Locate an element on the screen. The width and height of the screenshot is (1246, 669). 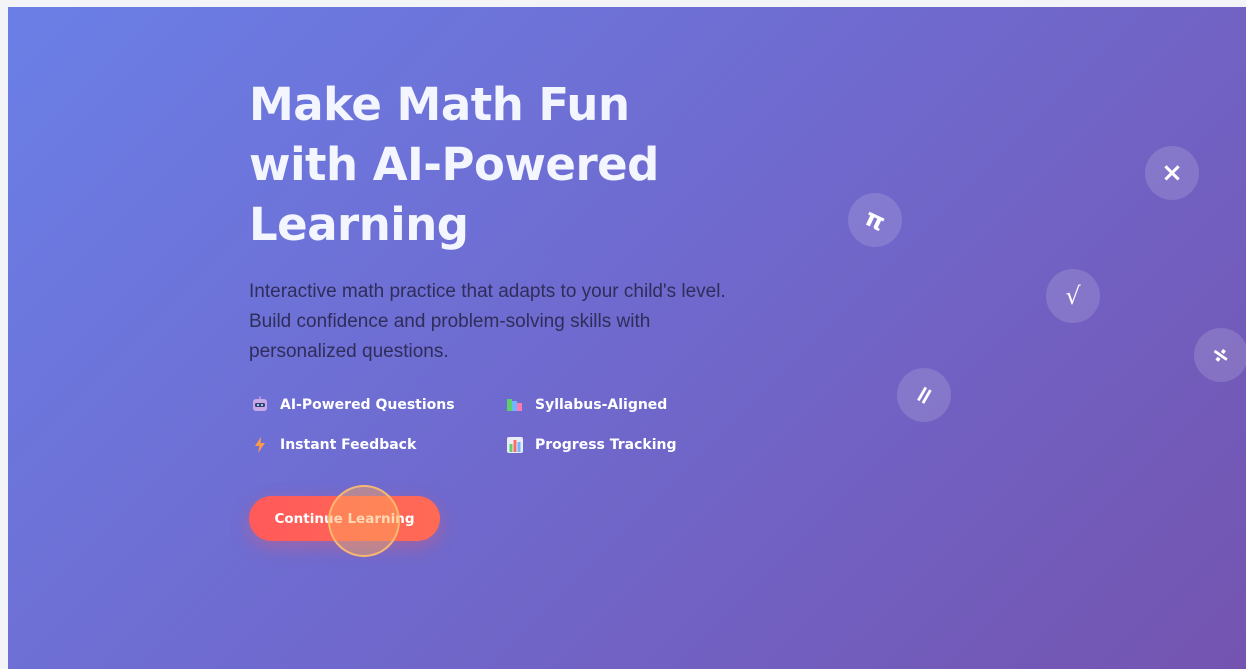
equals-symbol: = is located at coordinates (924, 395).